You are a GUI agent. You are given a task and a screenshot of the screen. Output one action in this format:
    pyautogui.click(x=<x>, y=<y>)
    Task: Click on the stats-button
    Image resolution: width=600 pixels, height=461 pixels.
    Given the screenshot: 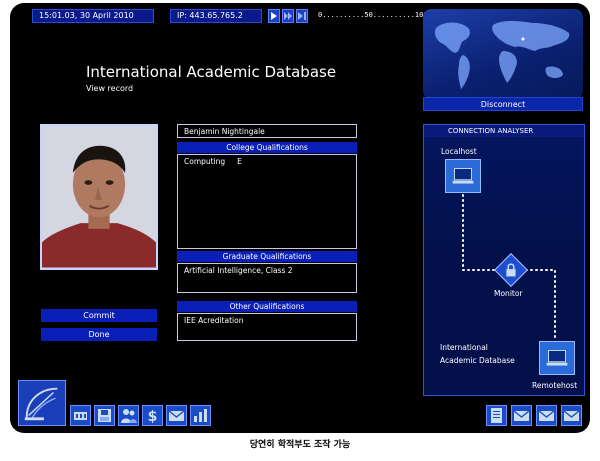 What is the action you would take?
    pyautogui.click(x=200, y=415)
    